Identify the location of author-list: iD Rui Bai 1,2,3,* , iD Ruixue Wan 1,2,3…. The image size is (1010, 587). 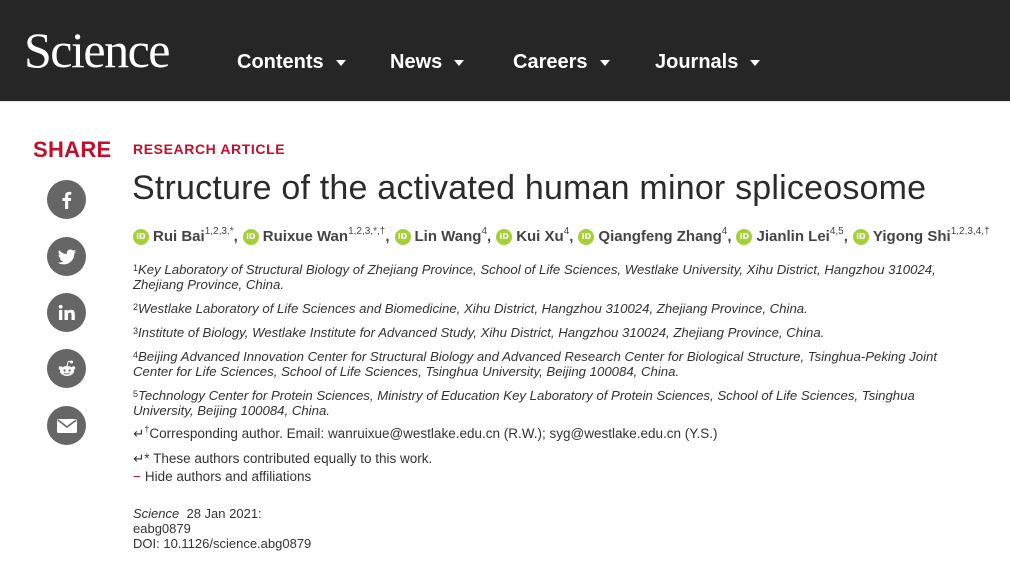
(561, 235).